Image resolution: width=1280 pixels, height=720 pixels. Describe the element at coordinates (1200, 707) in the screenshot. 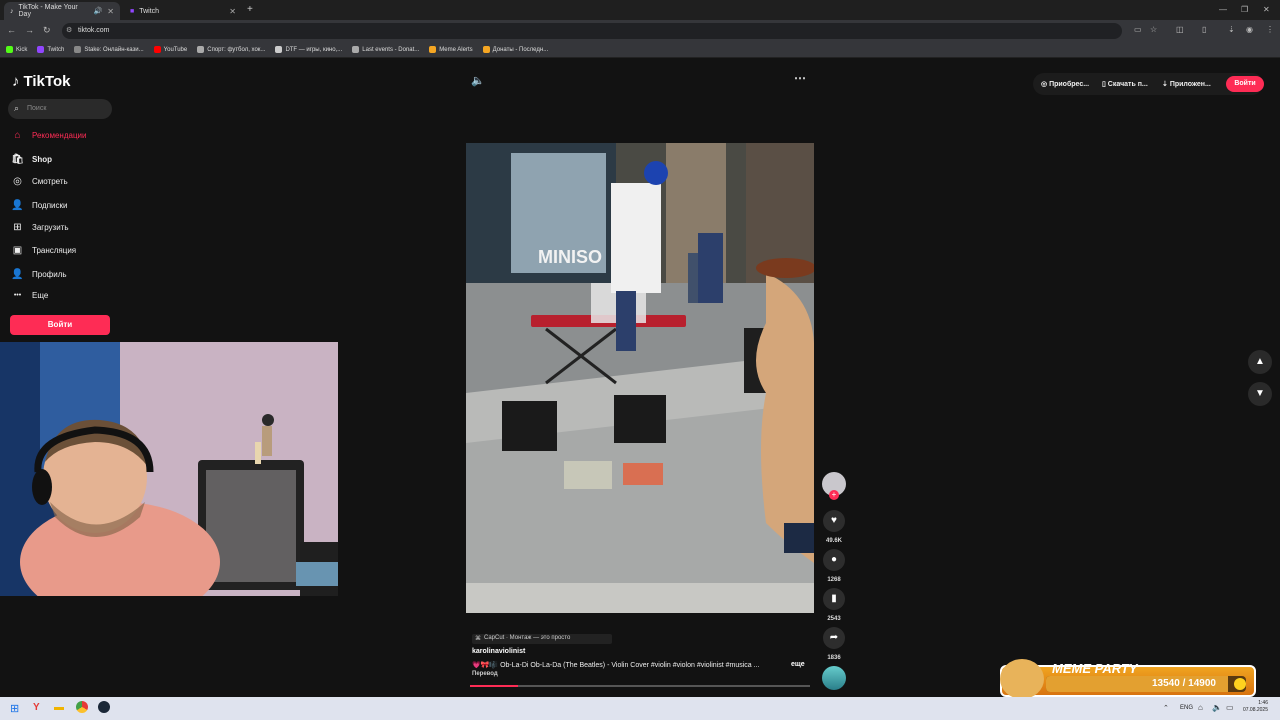

I see `network-icon: ⌂` at that location.